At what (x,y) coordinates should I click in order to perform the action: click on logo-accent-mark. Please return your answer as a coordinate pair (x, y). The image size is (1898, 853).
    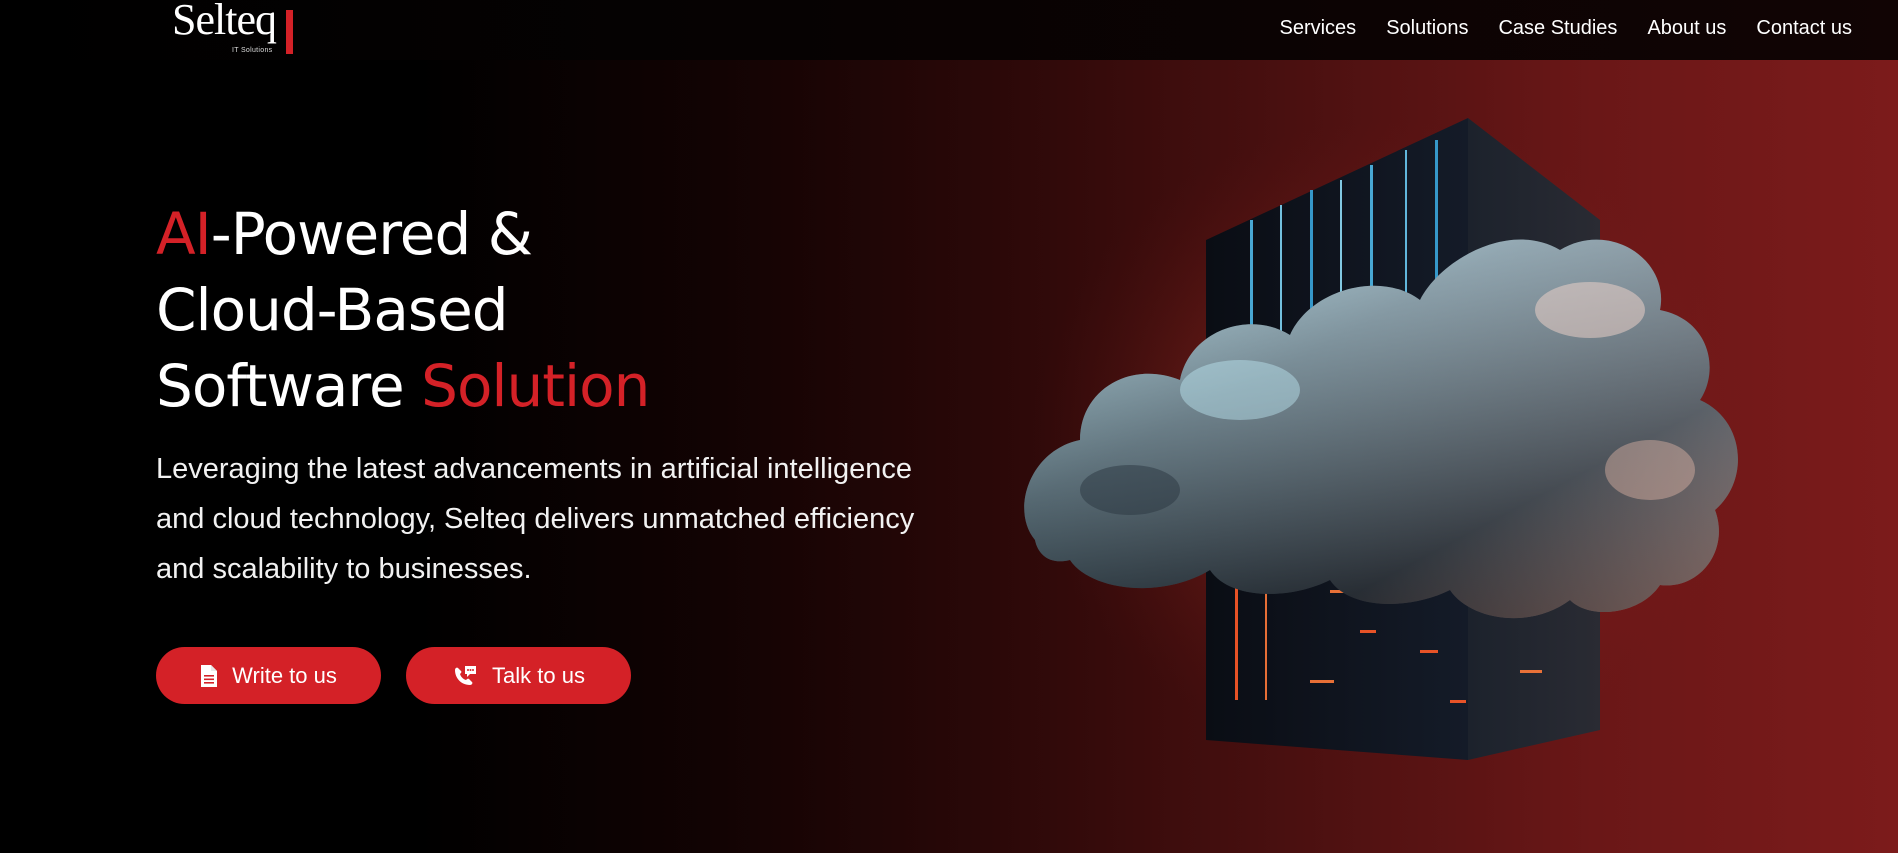
    Looking at the image, I should click on (289, 32).